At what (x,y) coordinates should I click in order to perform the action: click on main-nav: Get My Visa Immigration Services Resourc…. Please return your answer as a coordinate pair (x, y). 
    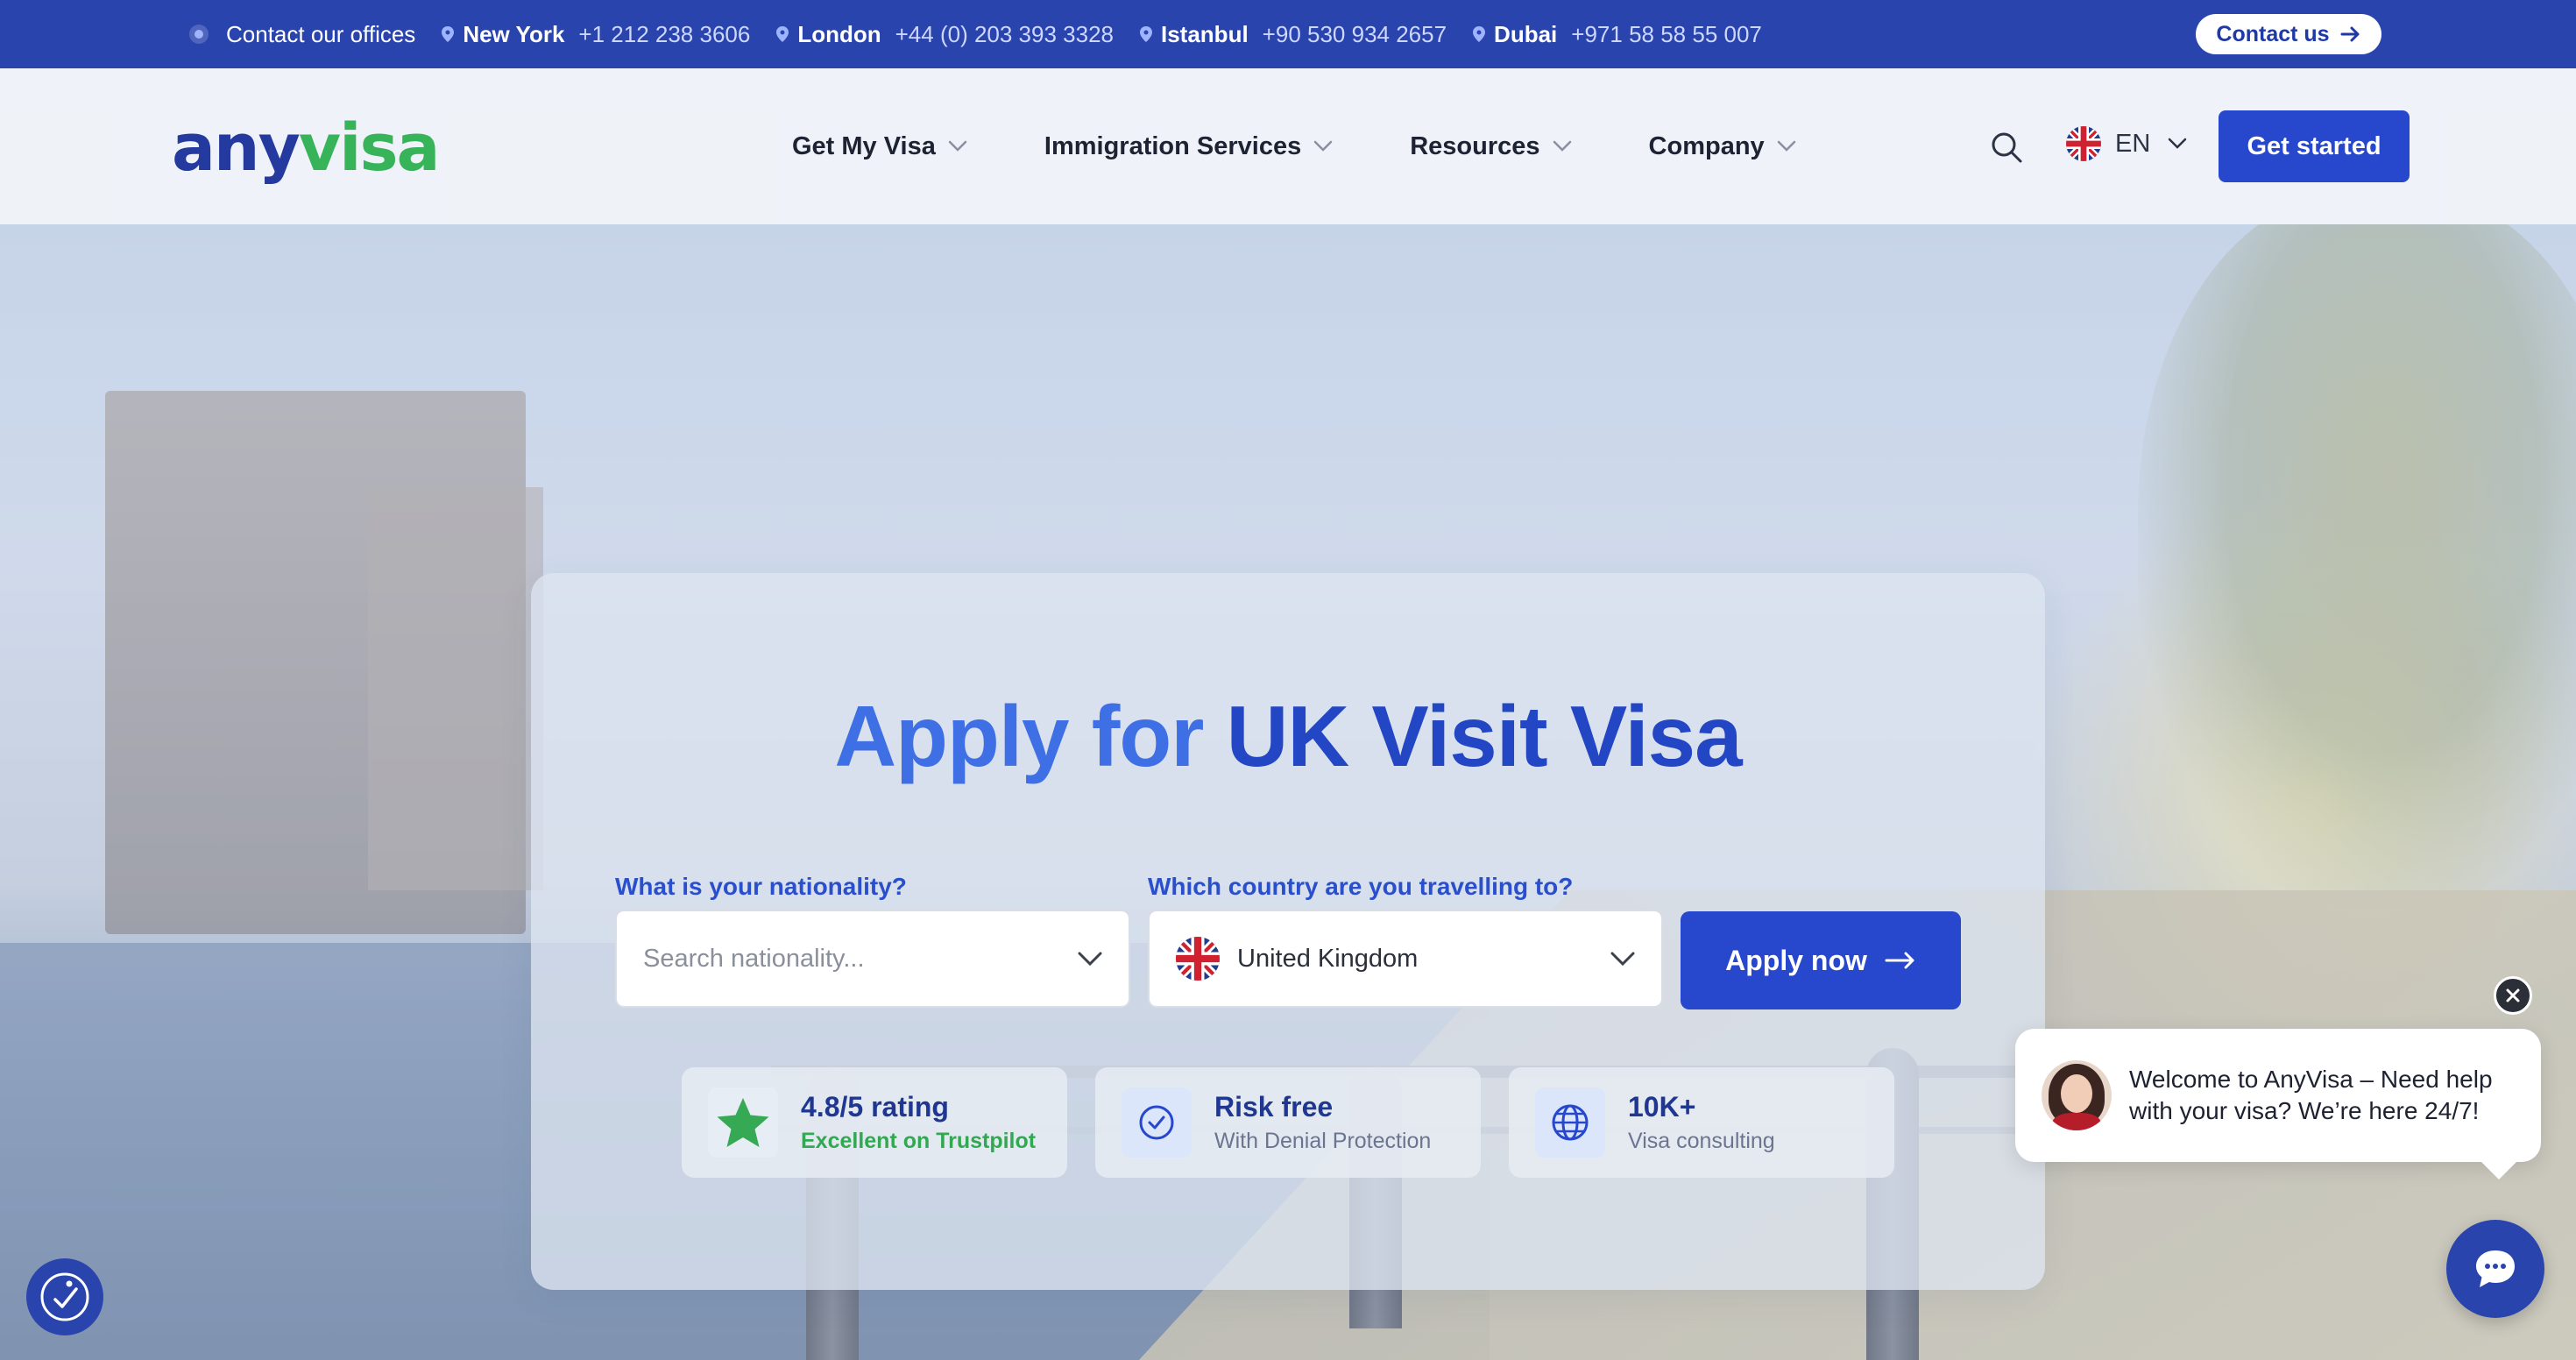
    Looking at the image, I should click on (1332, 146).